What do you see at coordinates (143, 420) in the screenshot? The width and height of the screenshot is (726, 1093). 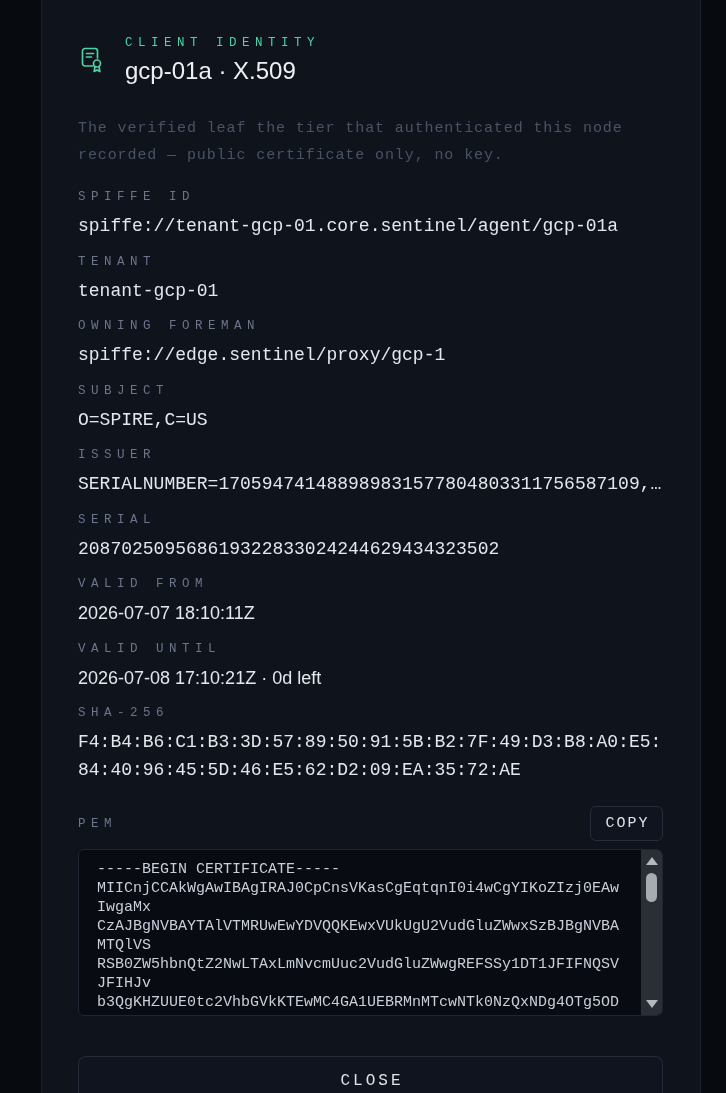 I see `field-value: O=SPIRE,C=US` at bounding box center [143, 420].